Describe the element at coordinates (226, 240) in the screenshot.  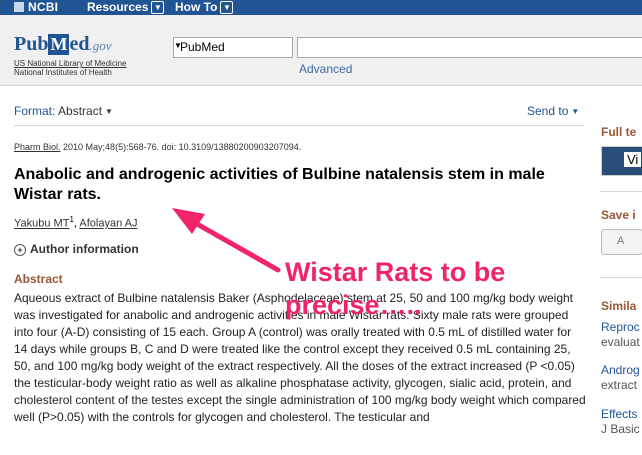
I see `annotation-arrow-icon` at that location.